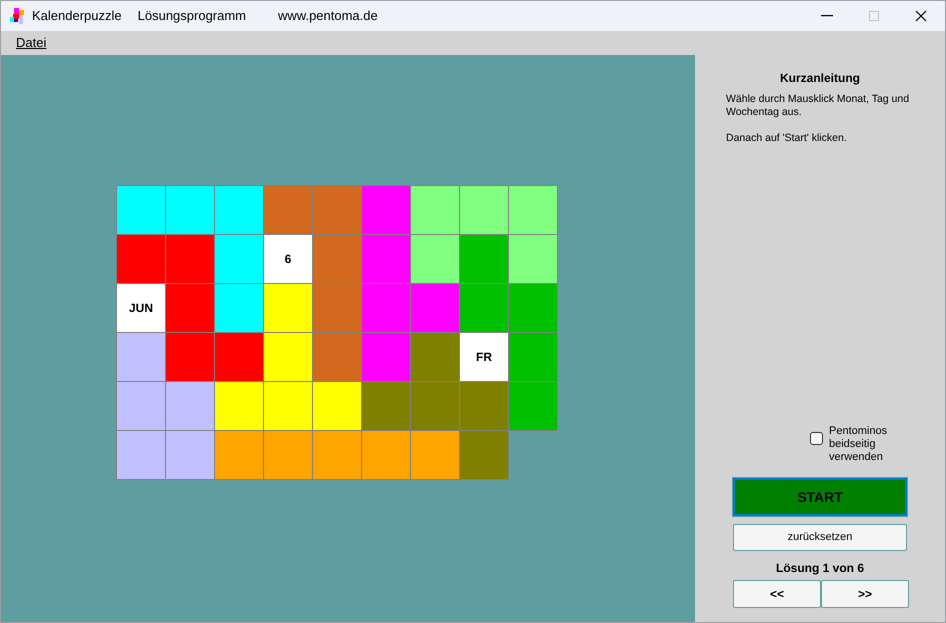  Describe the element at coordinates (921, 16) in the screenshot. I see `close-icon` at that location.